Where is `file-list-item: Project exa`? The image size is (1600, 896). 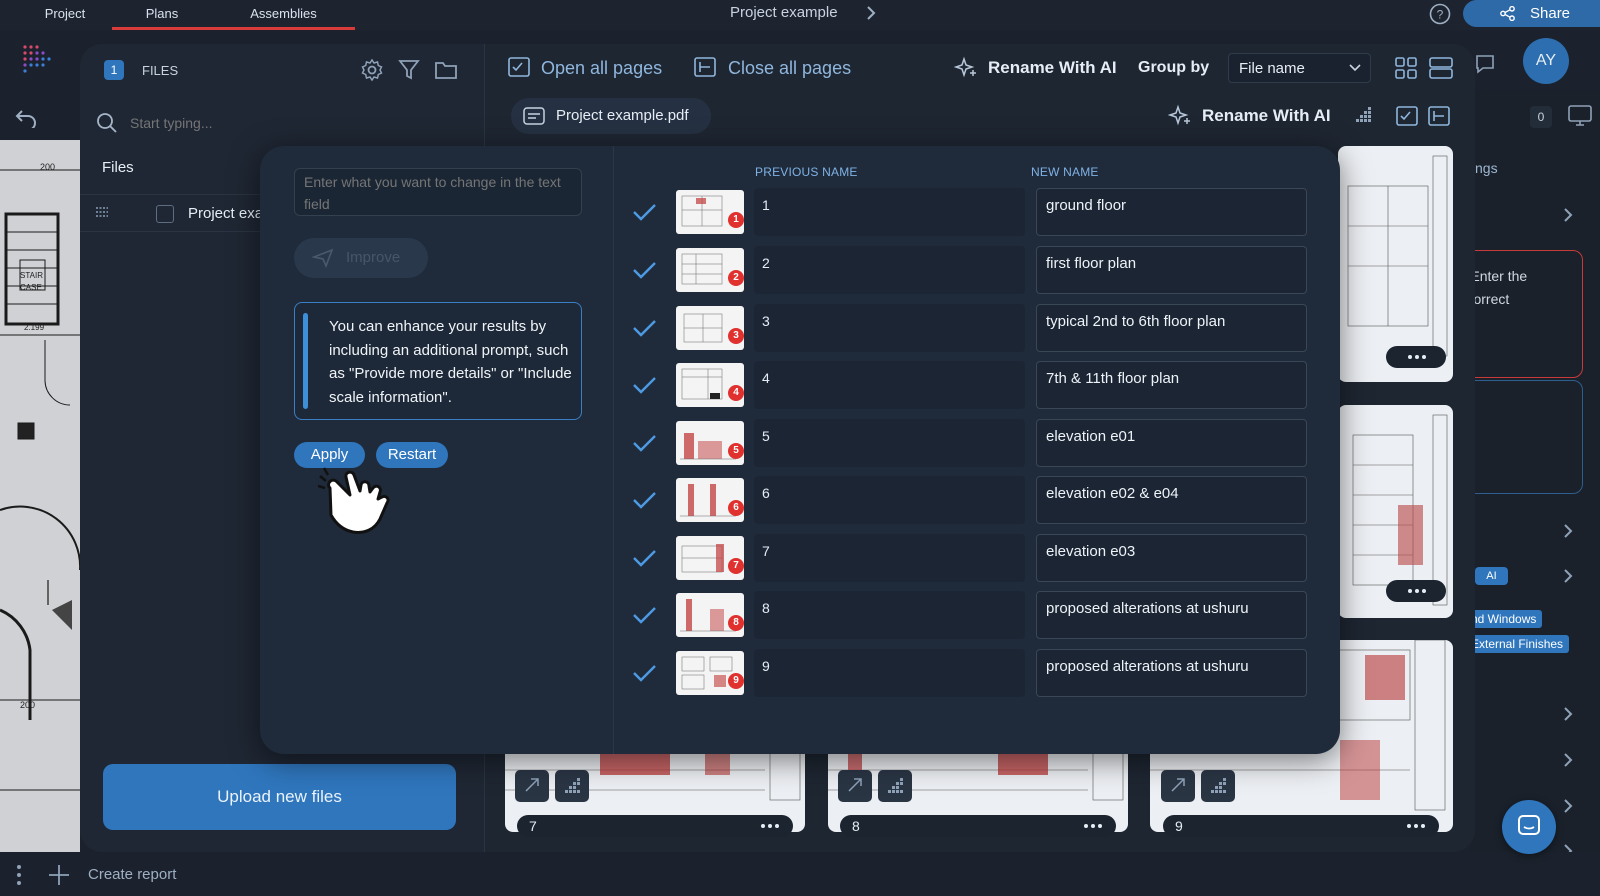
file-list-item: Project exa is located at coordinates (171, 213).